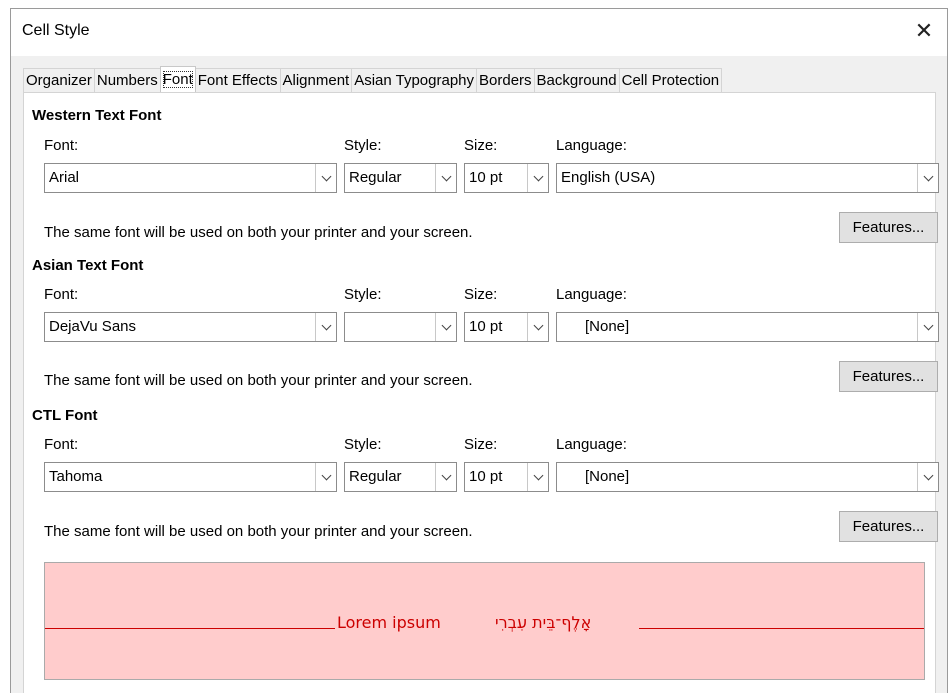 The width and height of the screenshot is (950, 693). Describe the element at coordinates (591, 145) in the screenshot. I see `western-language-label: Language:` at that location.